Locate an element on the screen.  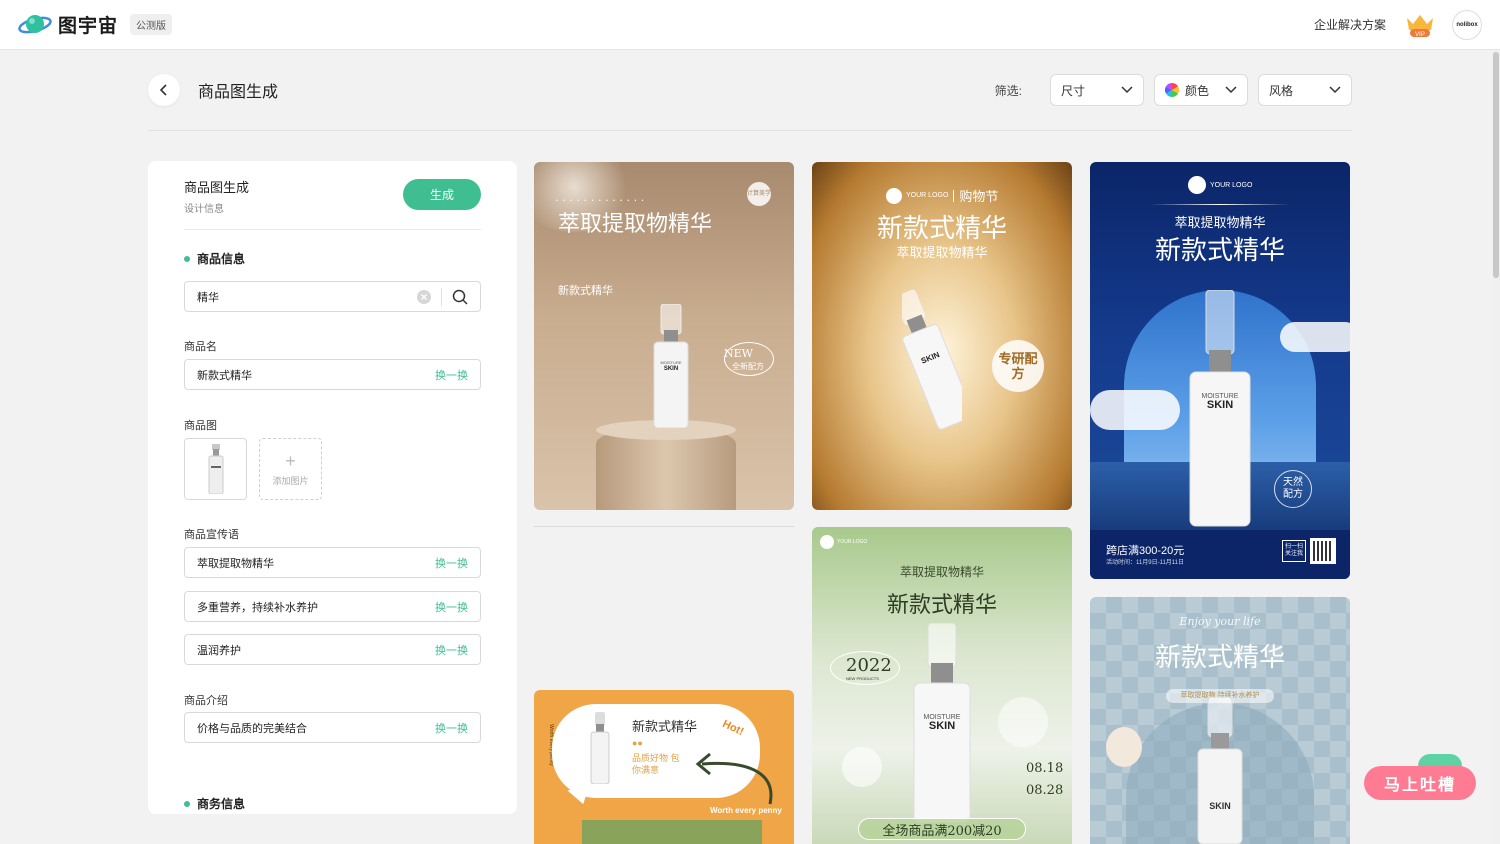
page-header: 商品图生成 筛选: 尺寸 颜色 风格 is located at coordinates (750, 90).